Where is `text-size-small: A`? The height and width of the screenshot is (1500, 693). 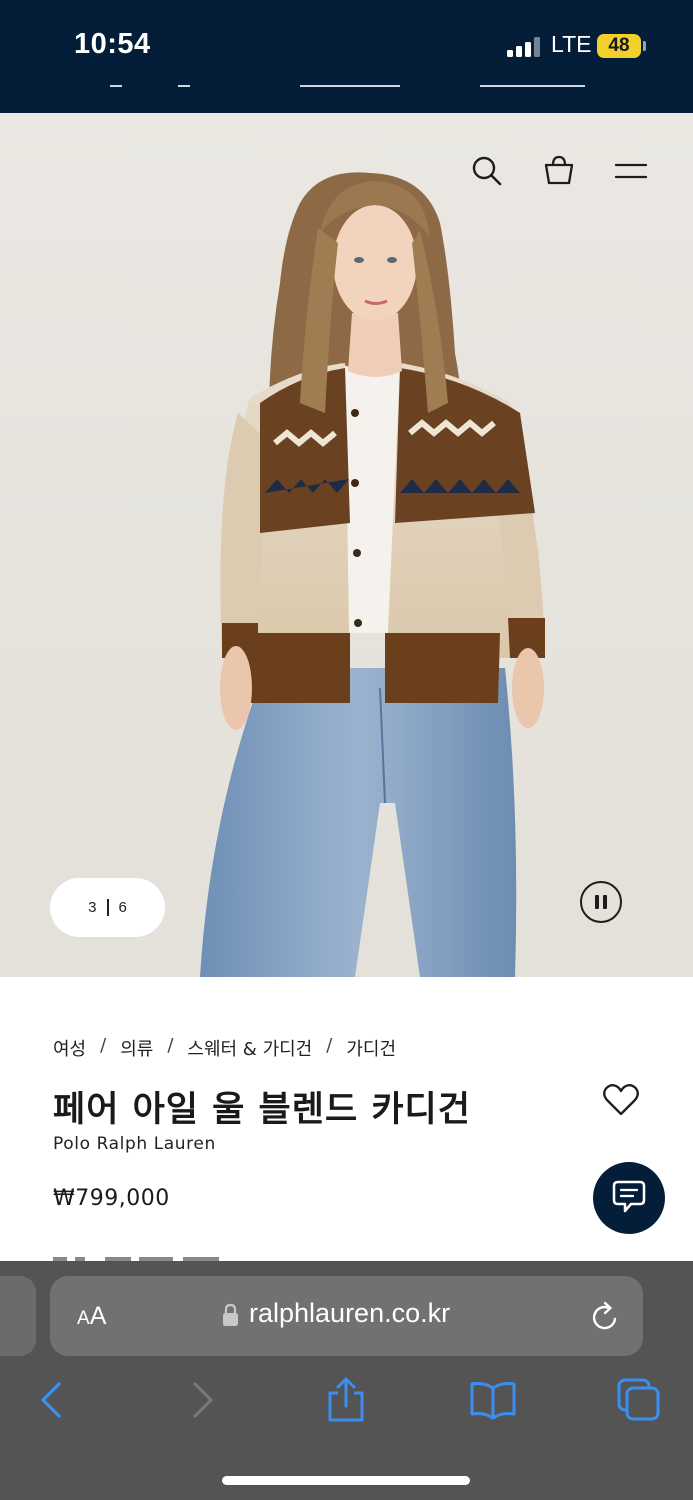
text-size-small: A is located at coordinates (83, 1318).